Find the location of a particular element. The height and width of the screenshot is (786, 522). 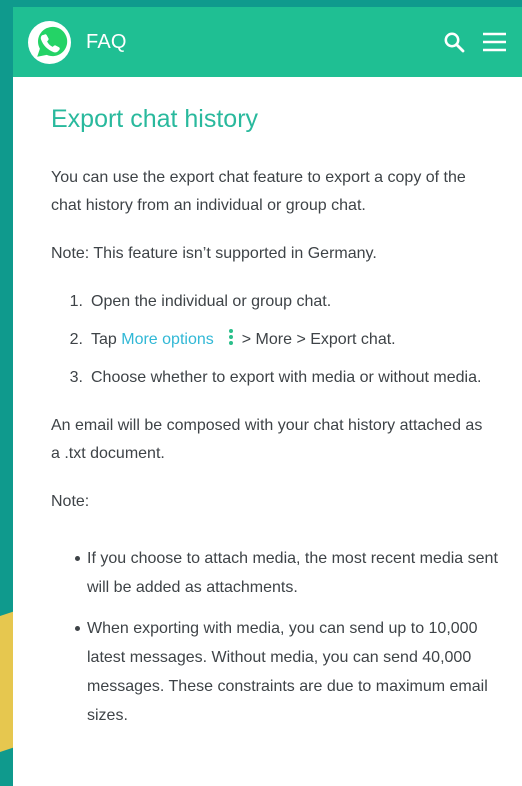

page-title: Export chat history is located at coordinates (155, 119).